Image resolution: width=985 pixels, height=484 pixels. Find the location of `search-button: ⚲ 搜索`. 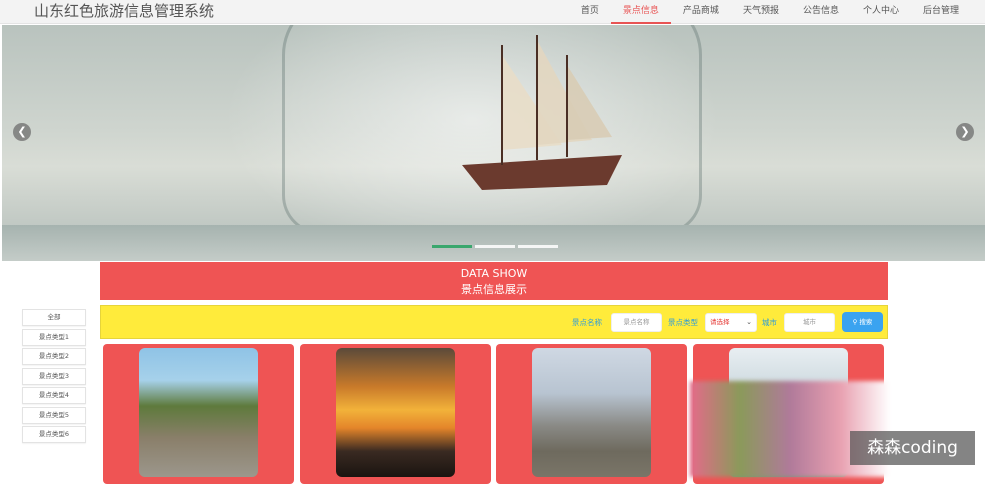

search-button: ⚲ 搜索 is located at coordinates (862, 322).